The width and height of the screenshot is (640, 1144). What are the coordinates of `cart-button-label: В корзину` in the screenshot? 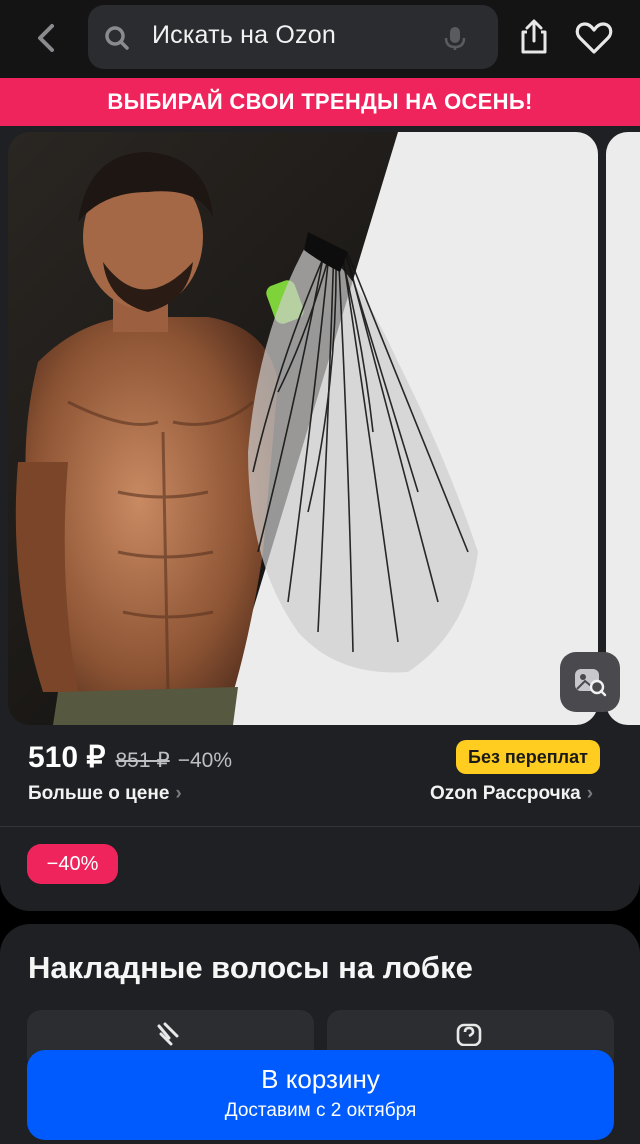 It's located at (320, 1079).